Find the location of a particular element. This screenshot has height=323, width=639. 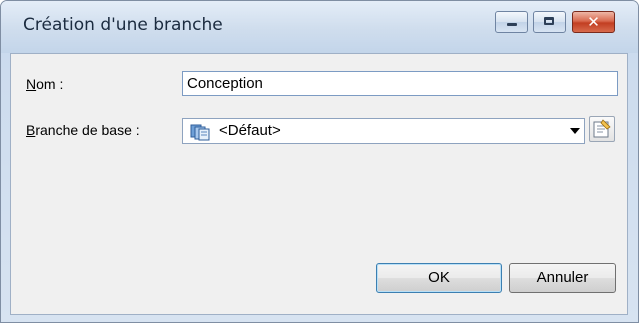

minimize-button is located at coordinates (511, 22).